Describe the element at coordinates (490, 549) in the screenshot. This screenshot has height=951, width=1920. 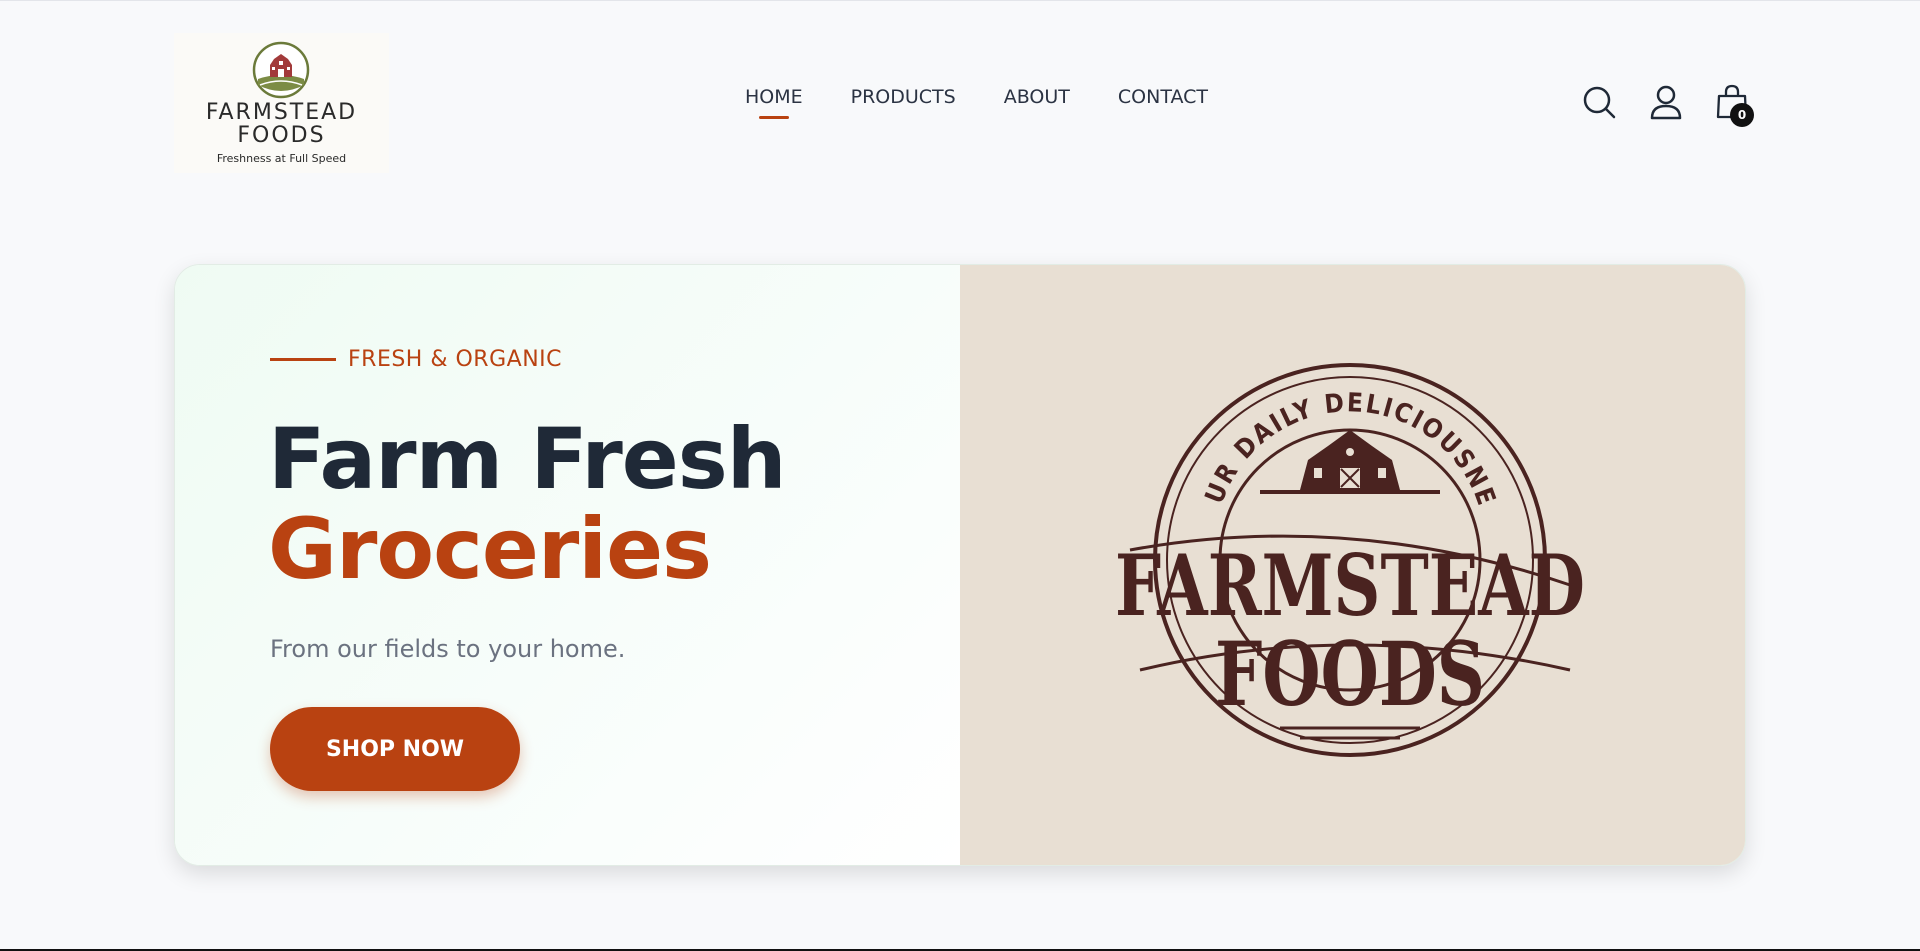
I see `hero-title-line2: Groceries` at that location.